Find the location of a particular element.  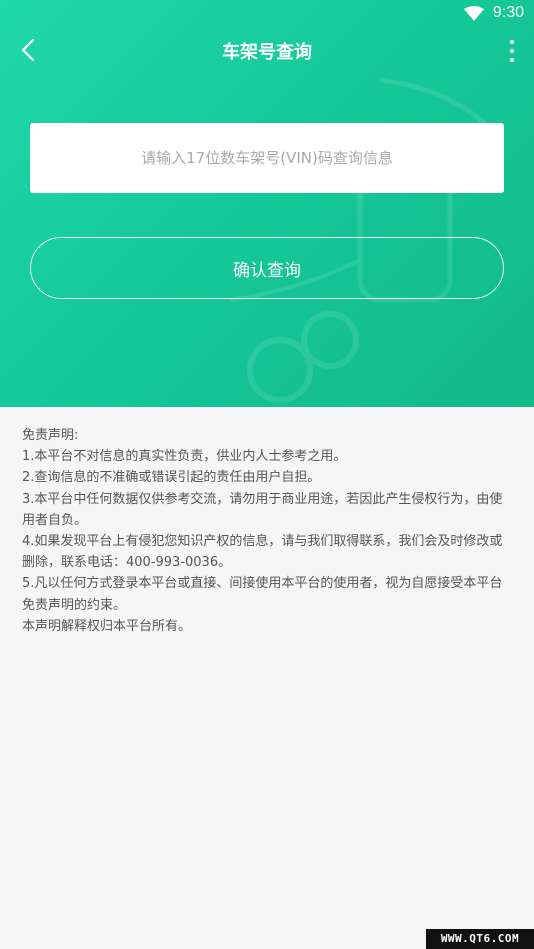

disclaimer-heading: 免责声明: is located at coordinates (50, 435).